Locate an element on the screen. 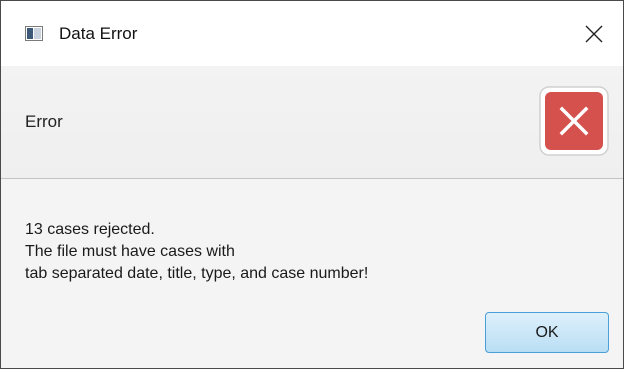  content-line-2: The file must have cases with is located at coordinates (130, 251).